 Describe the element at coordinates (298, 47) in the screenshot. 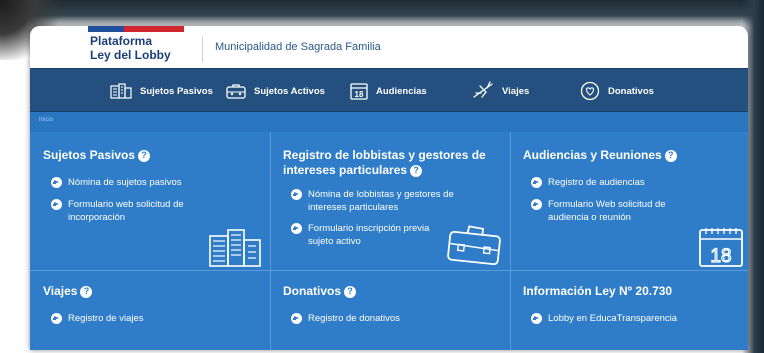

I see `municipality-name: Municipalidad de Sagrada Familia` at that location.